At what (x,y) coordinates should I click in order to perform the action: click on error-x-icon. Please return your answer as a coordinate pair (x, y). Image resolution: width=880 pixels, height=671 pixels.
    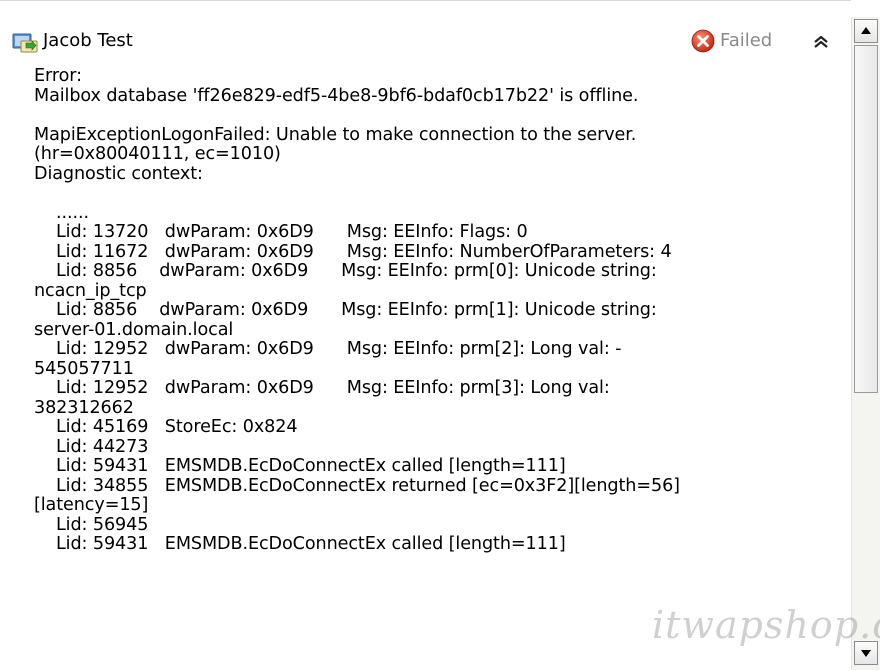
    Looking at the image, I should click on (703, 41).